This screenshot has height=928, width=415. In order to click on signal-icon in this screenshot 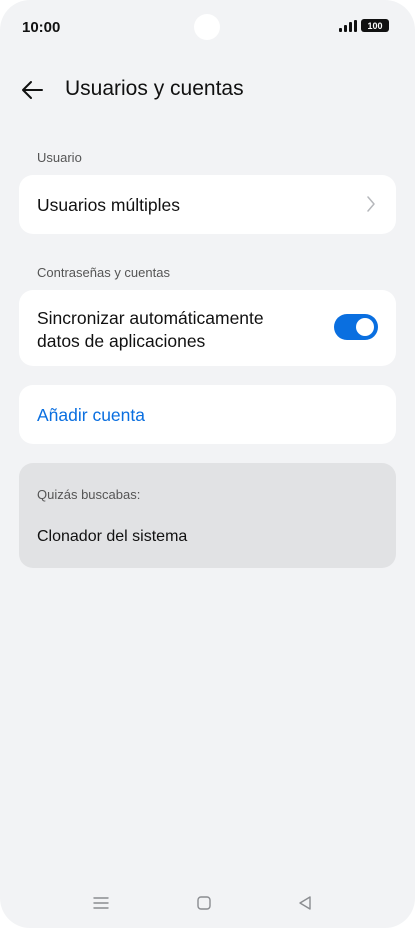, I will do `click(348, 25)`.